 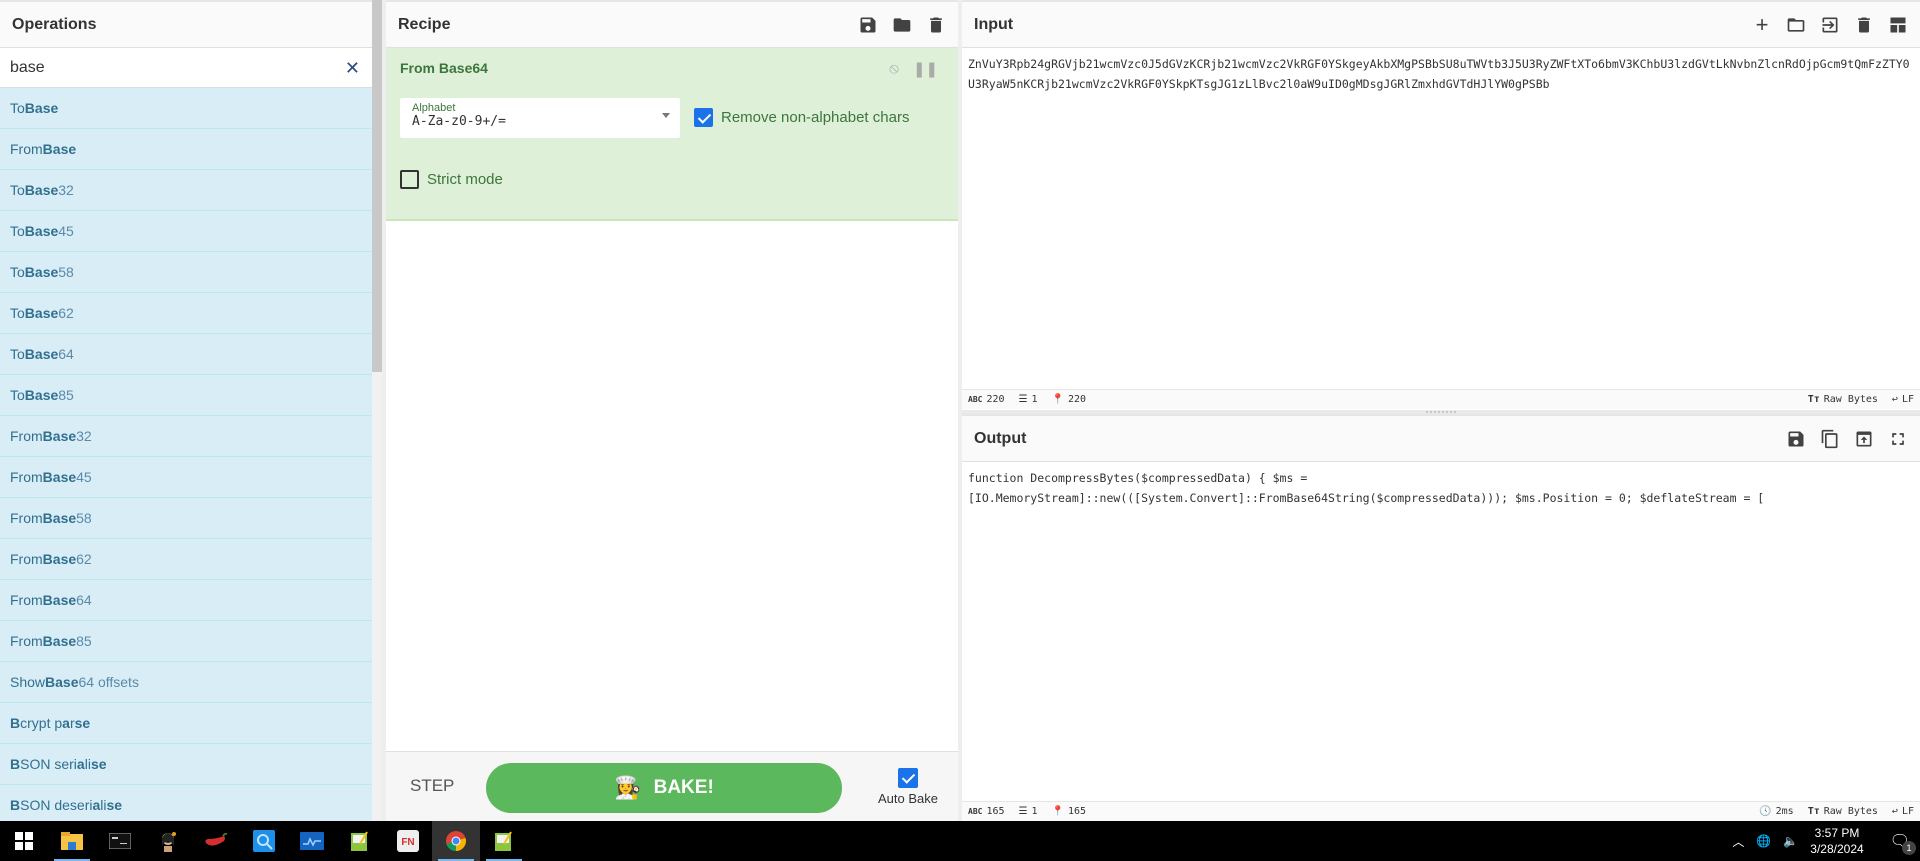 I want to click on taskbar-portrait-app, so click(x=168, y=841).